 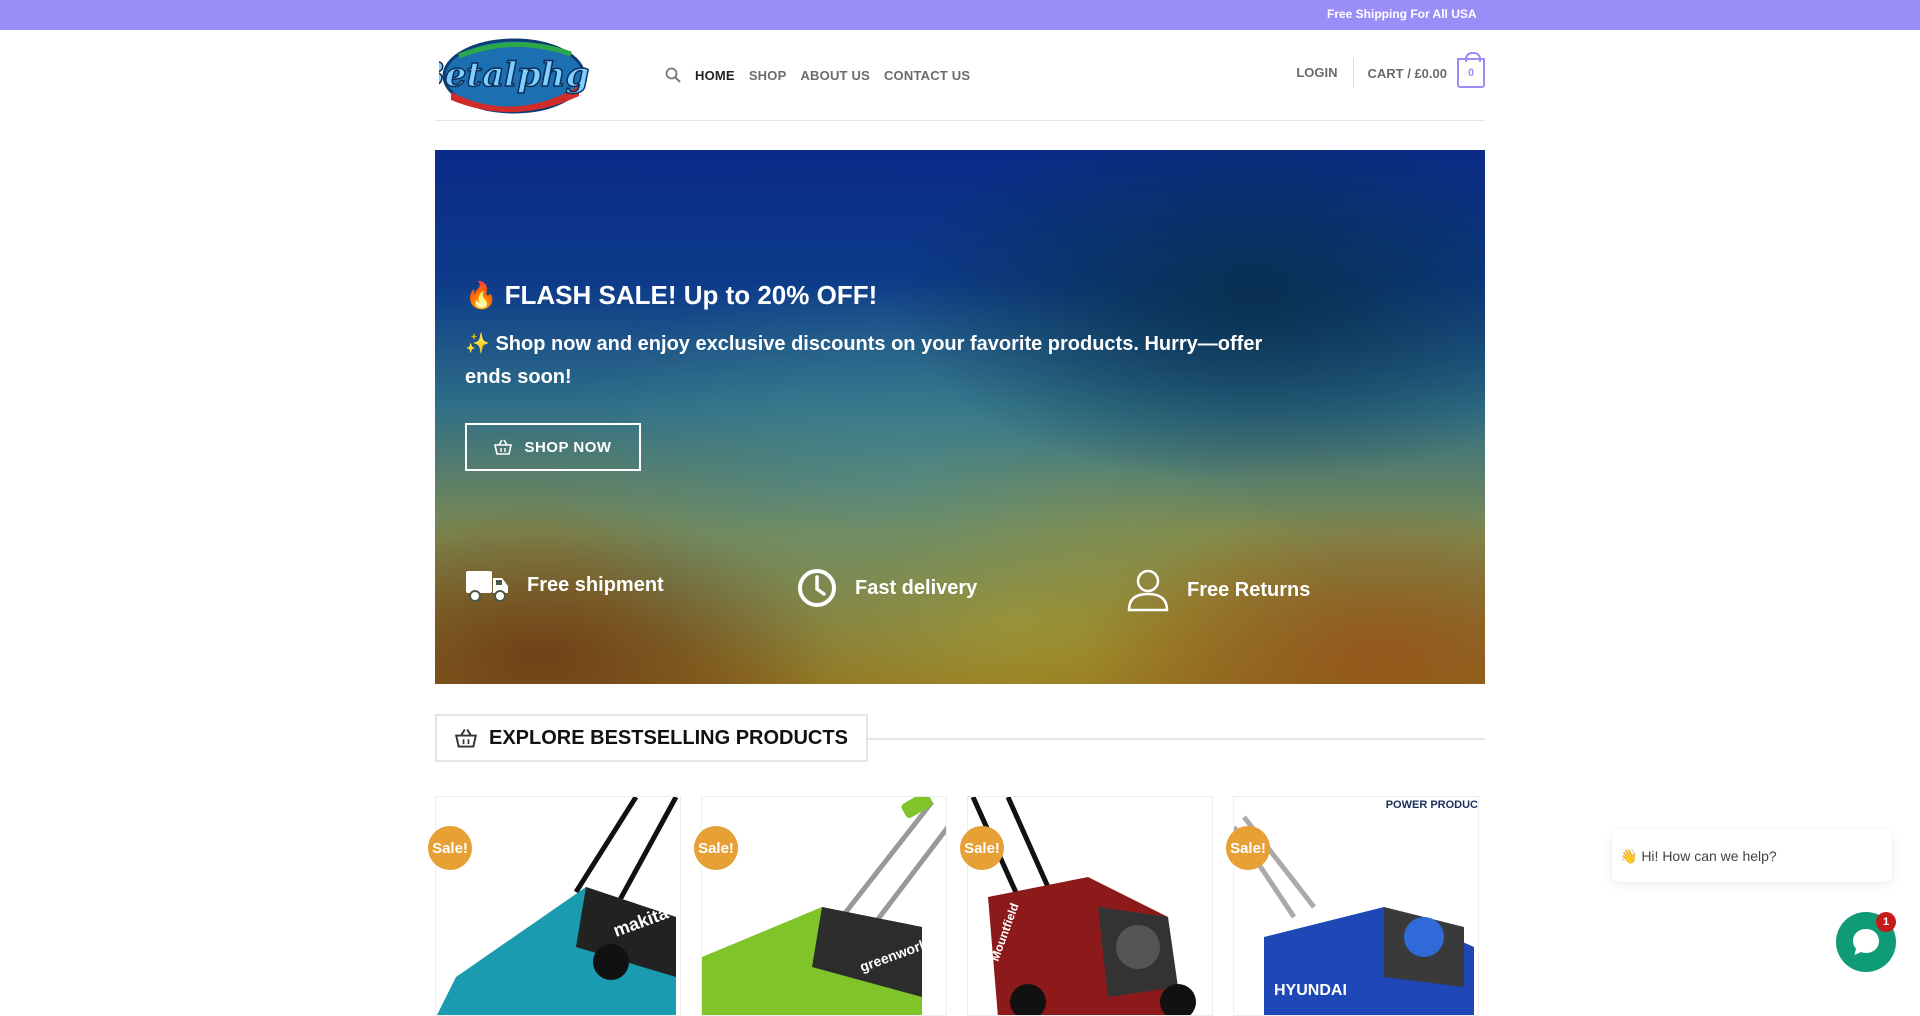 I want to click on nav-shop: SHOP, so click(x=768, y=75).